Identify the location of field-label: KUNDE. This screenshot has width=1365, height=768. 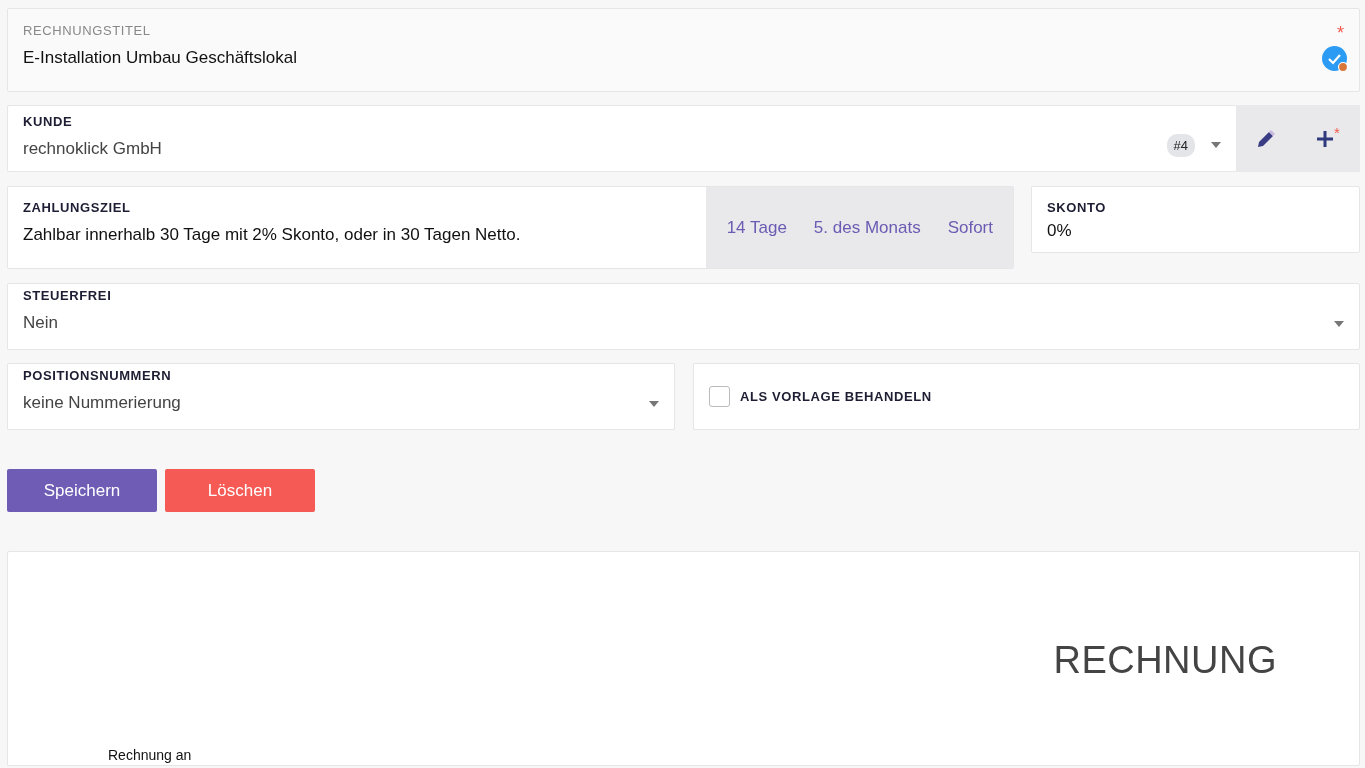
(48, 121).